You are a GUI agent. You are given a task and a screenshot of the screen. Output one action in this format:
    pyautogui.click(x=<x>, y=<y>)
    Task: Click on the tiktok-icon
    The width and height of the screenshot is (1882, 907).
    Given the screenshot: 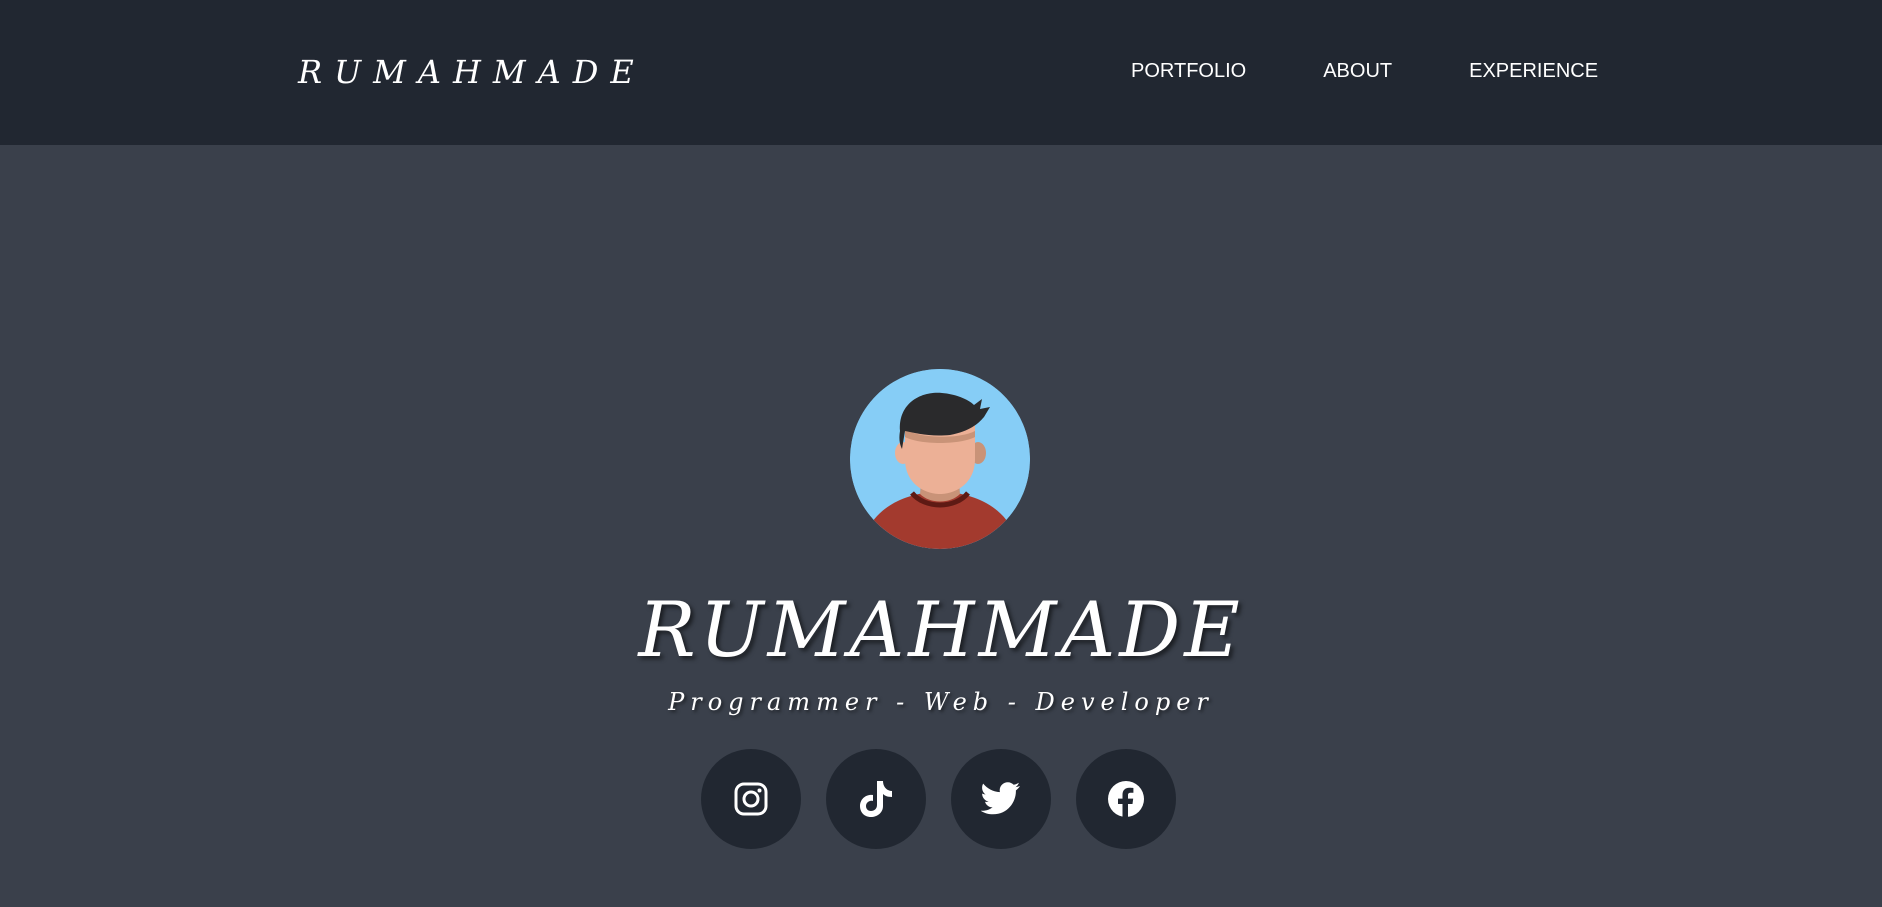 What is the action you would take?
    pyautogui.click(x=876, y=799)
    